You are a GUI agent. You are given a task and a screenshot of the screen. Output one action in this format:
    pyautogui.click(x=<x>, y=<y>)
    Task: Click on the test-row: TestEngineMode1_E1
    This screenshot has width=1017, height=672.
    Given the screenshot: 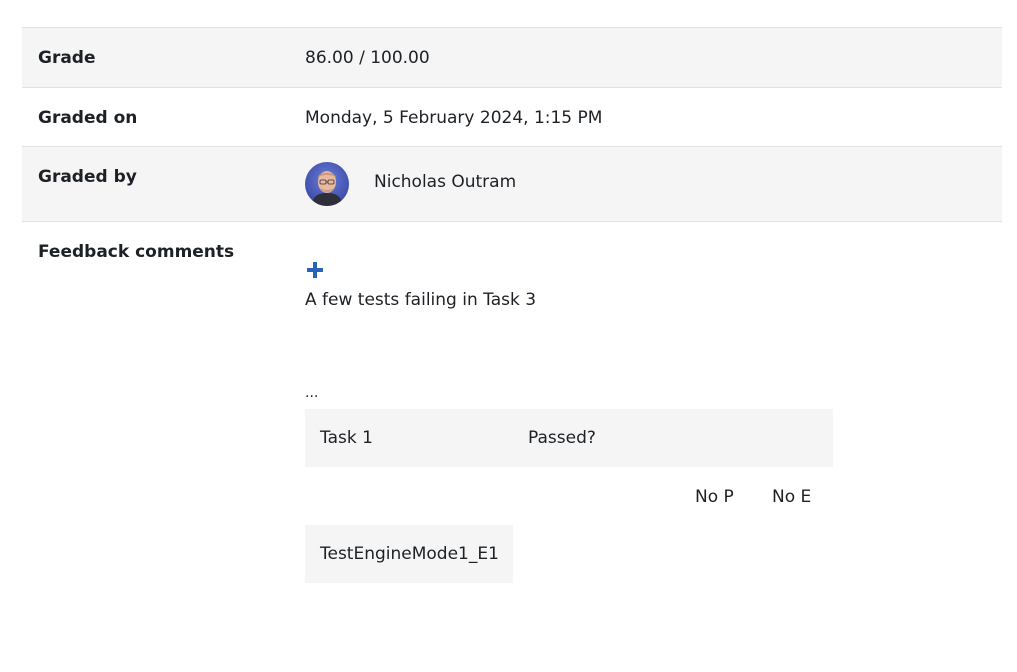 What is the action you would take?
    pyautogui.click(x=409, y=554)
    